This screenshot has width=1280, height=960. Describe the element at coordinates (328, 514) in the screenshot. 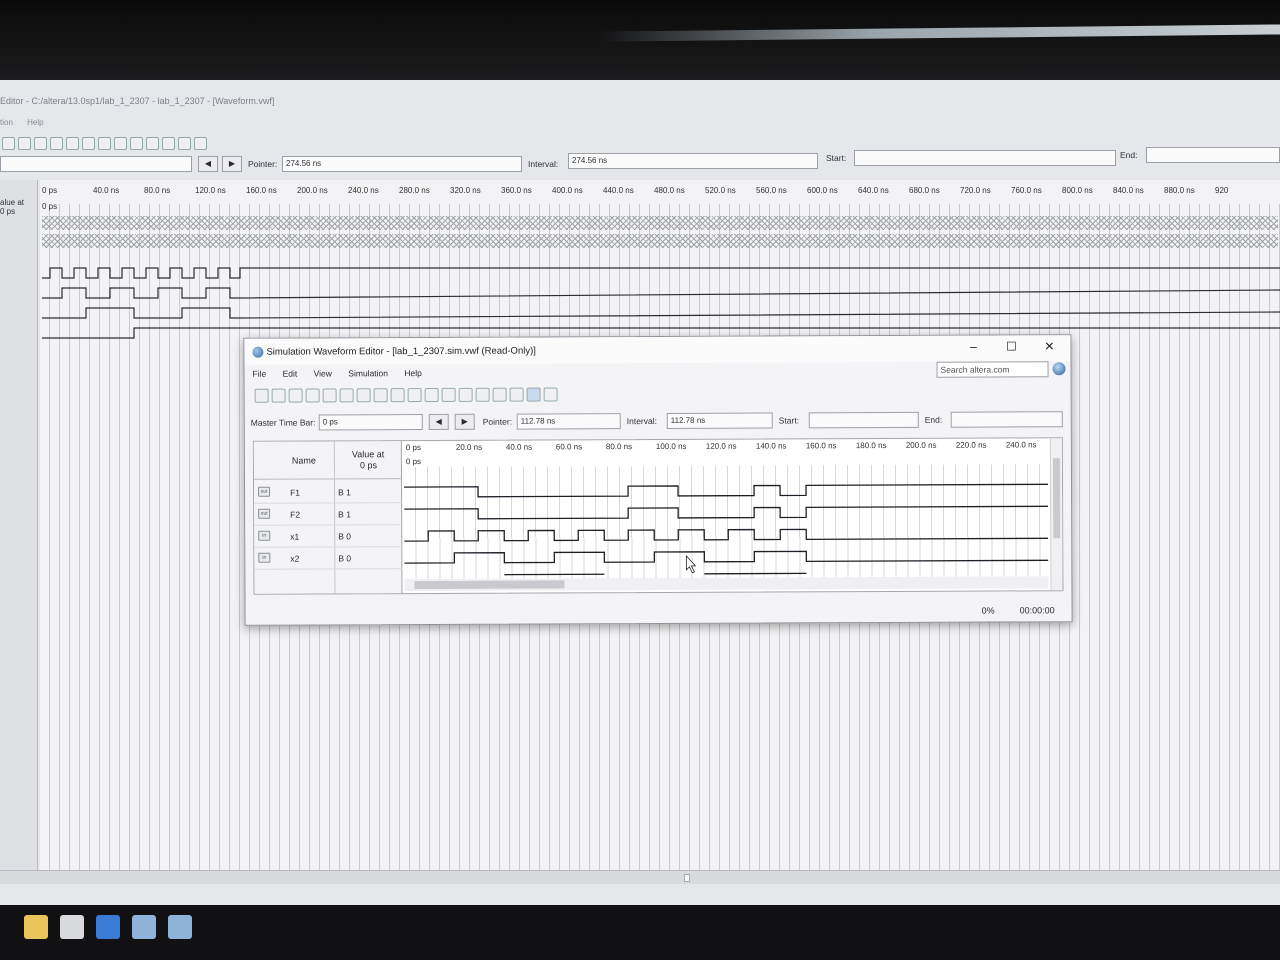

I see `signal-row: out F2 B 1` at that location.